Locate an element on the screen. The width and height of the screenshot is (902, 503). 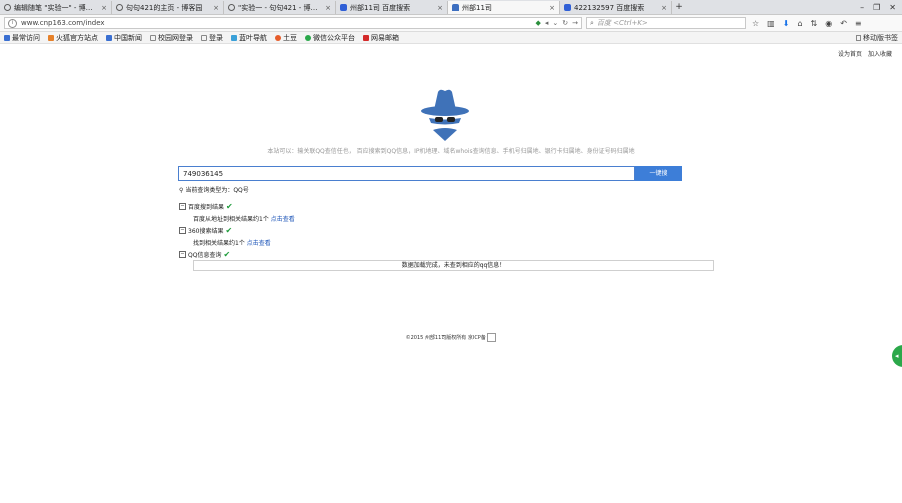
bookmark-item: 火狐官方站点 is located at coordinates (73, 38).